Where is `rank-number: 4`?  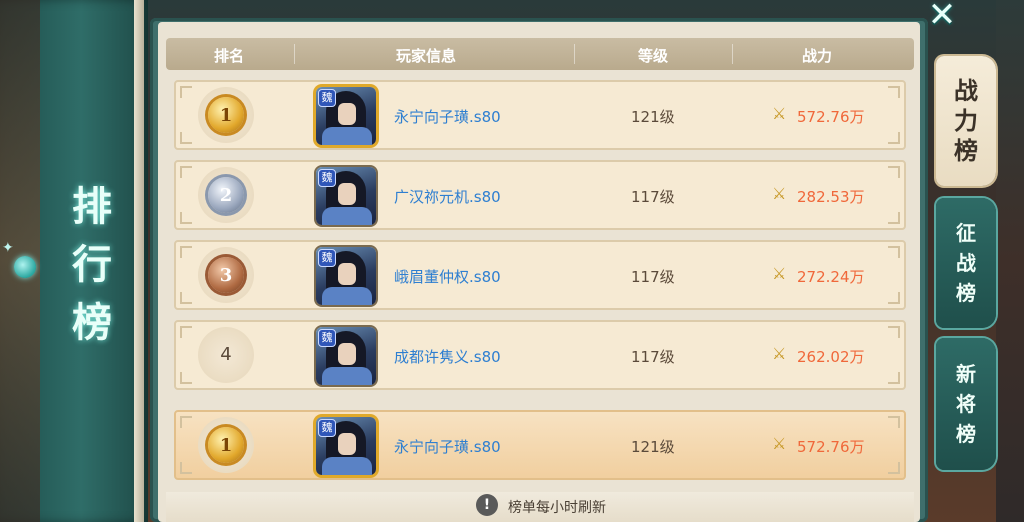
rank-number: 4 is located at coordinates (226, 354).